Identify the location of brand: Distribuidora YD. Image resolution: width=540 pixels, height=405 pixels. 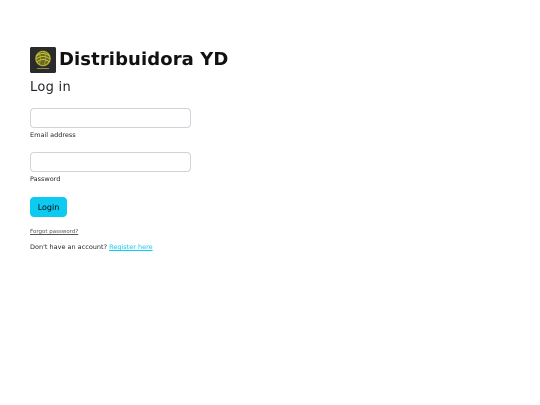
(129, 60).